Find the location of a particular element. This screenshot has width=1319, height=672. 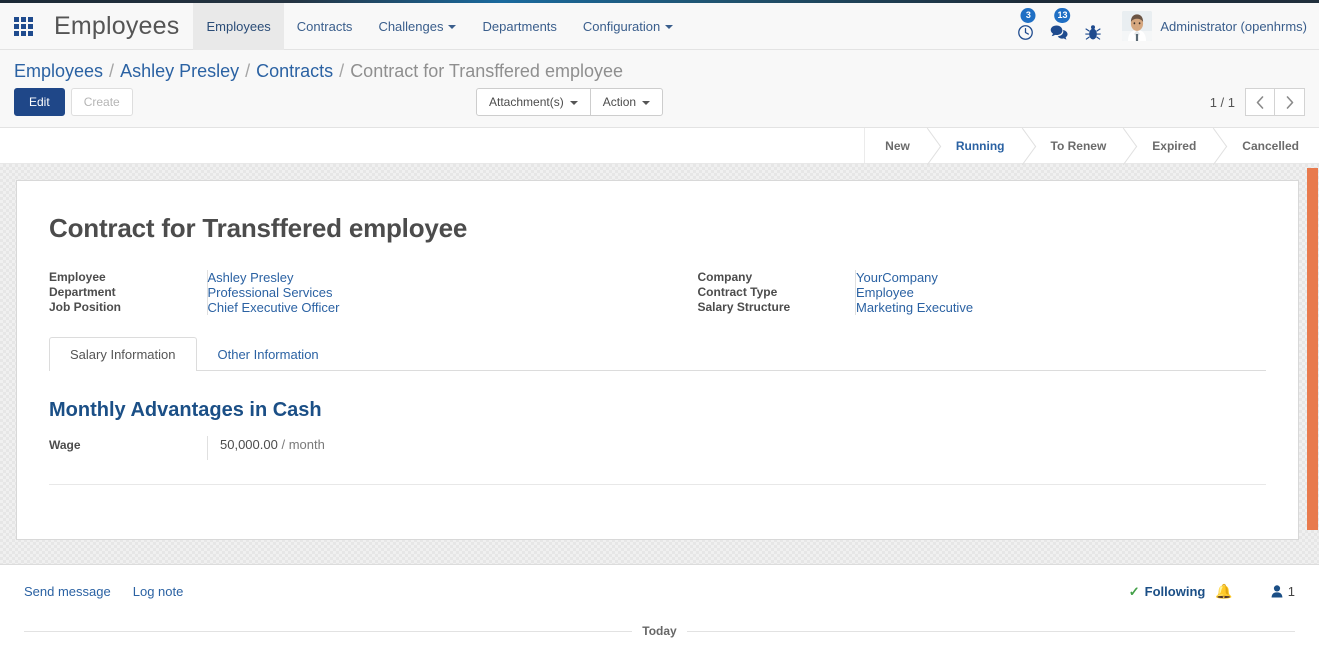

apps-menu-button is located at coordinates (23, 26).